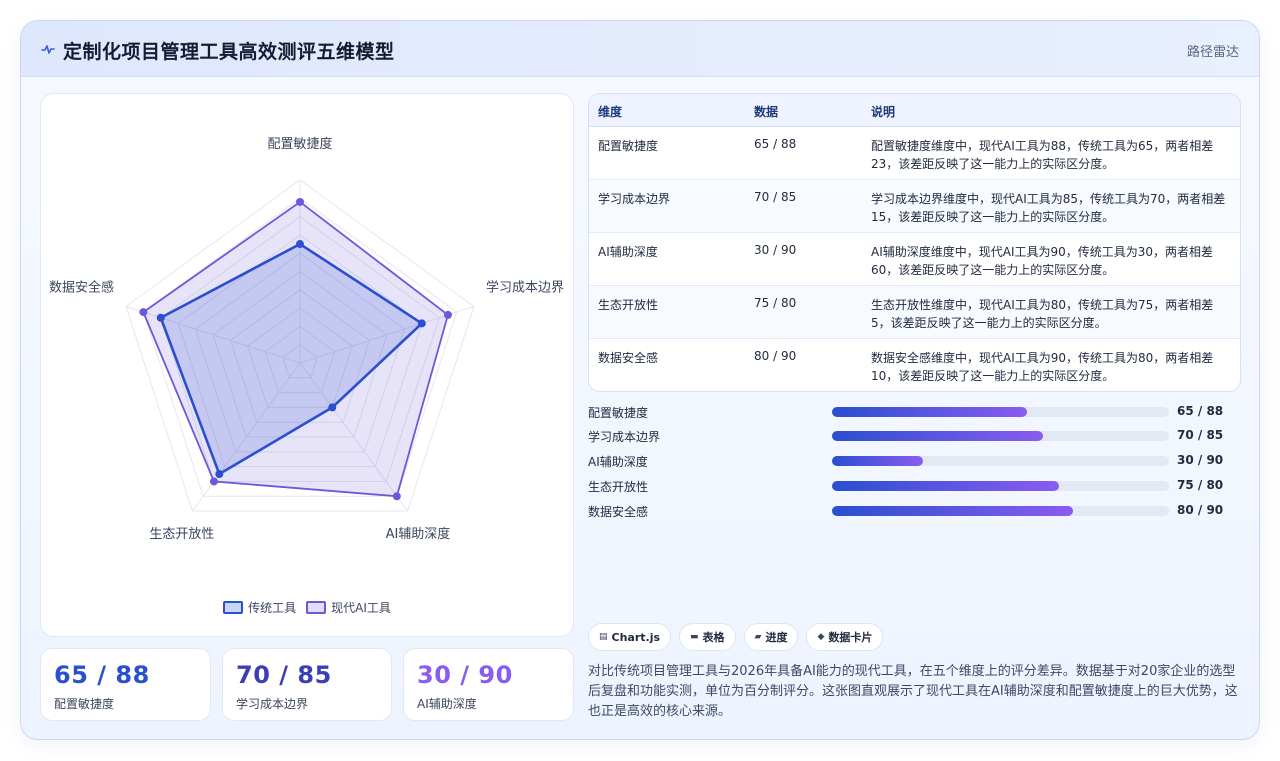  What do you see at coordinates (640, 49) in the screenshot?
I see `header: 定制化项目管理工具高效测评五维模型 路径雷达` at bounding box center [640, 49].